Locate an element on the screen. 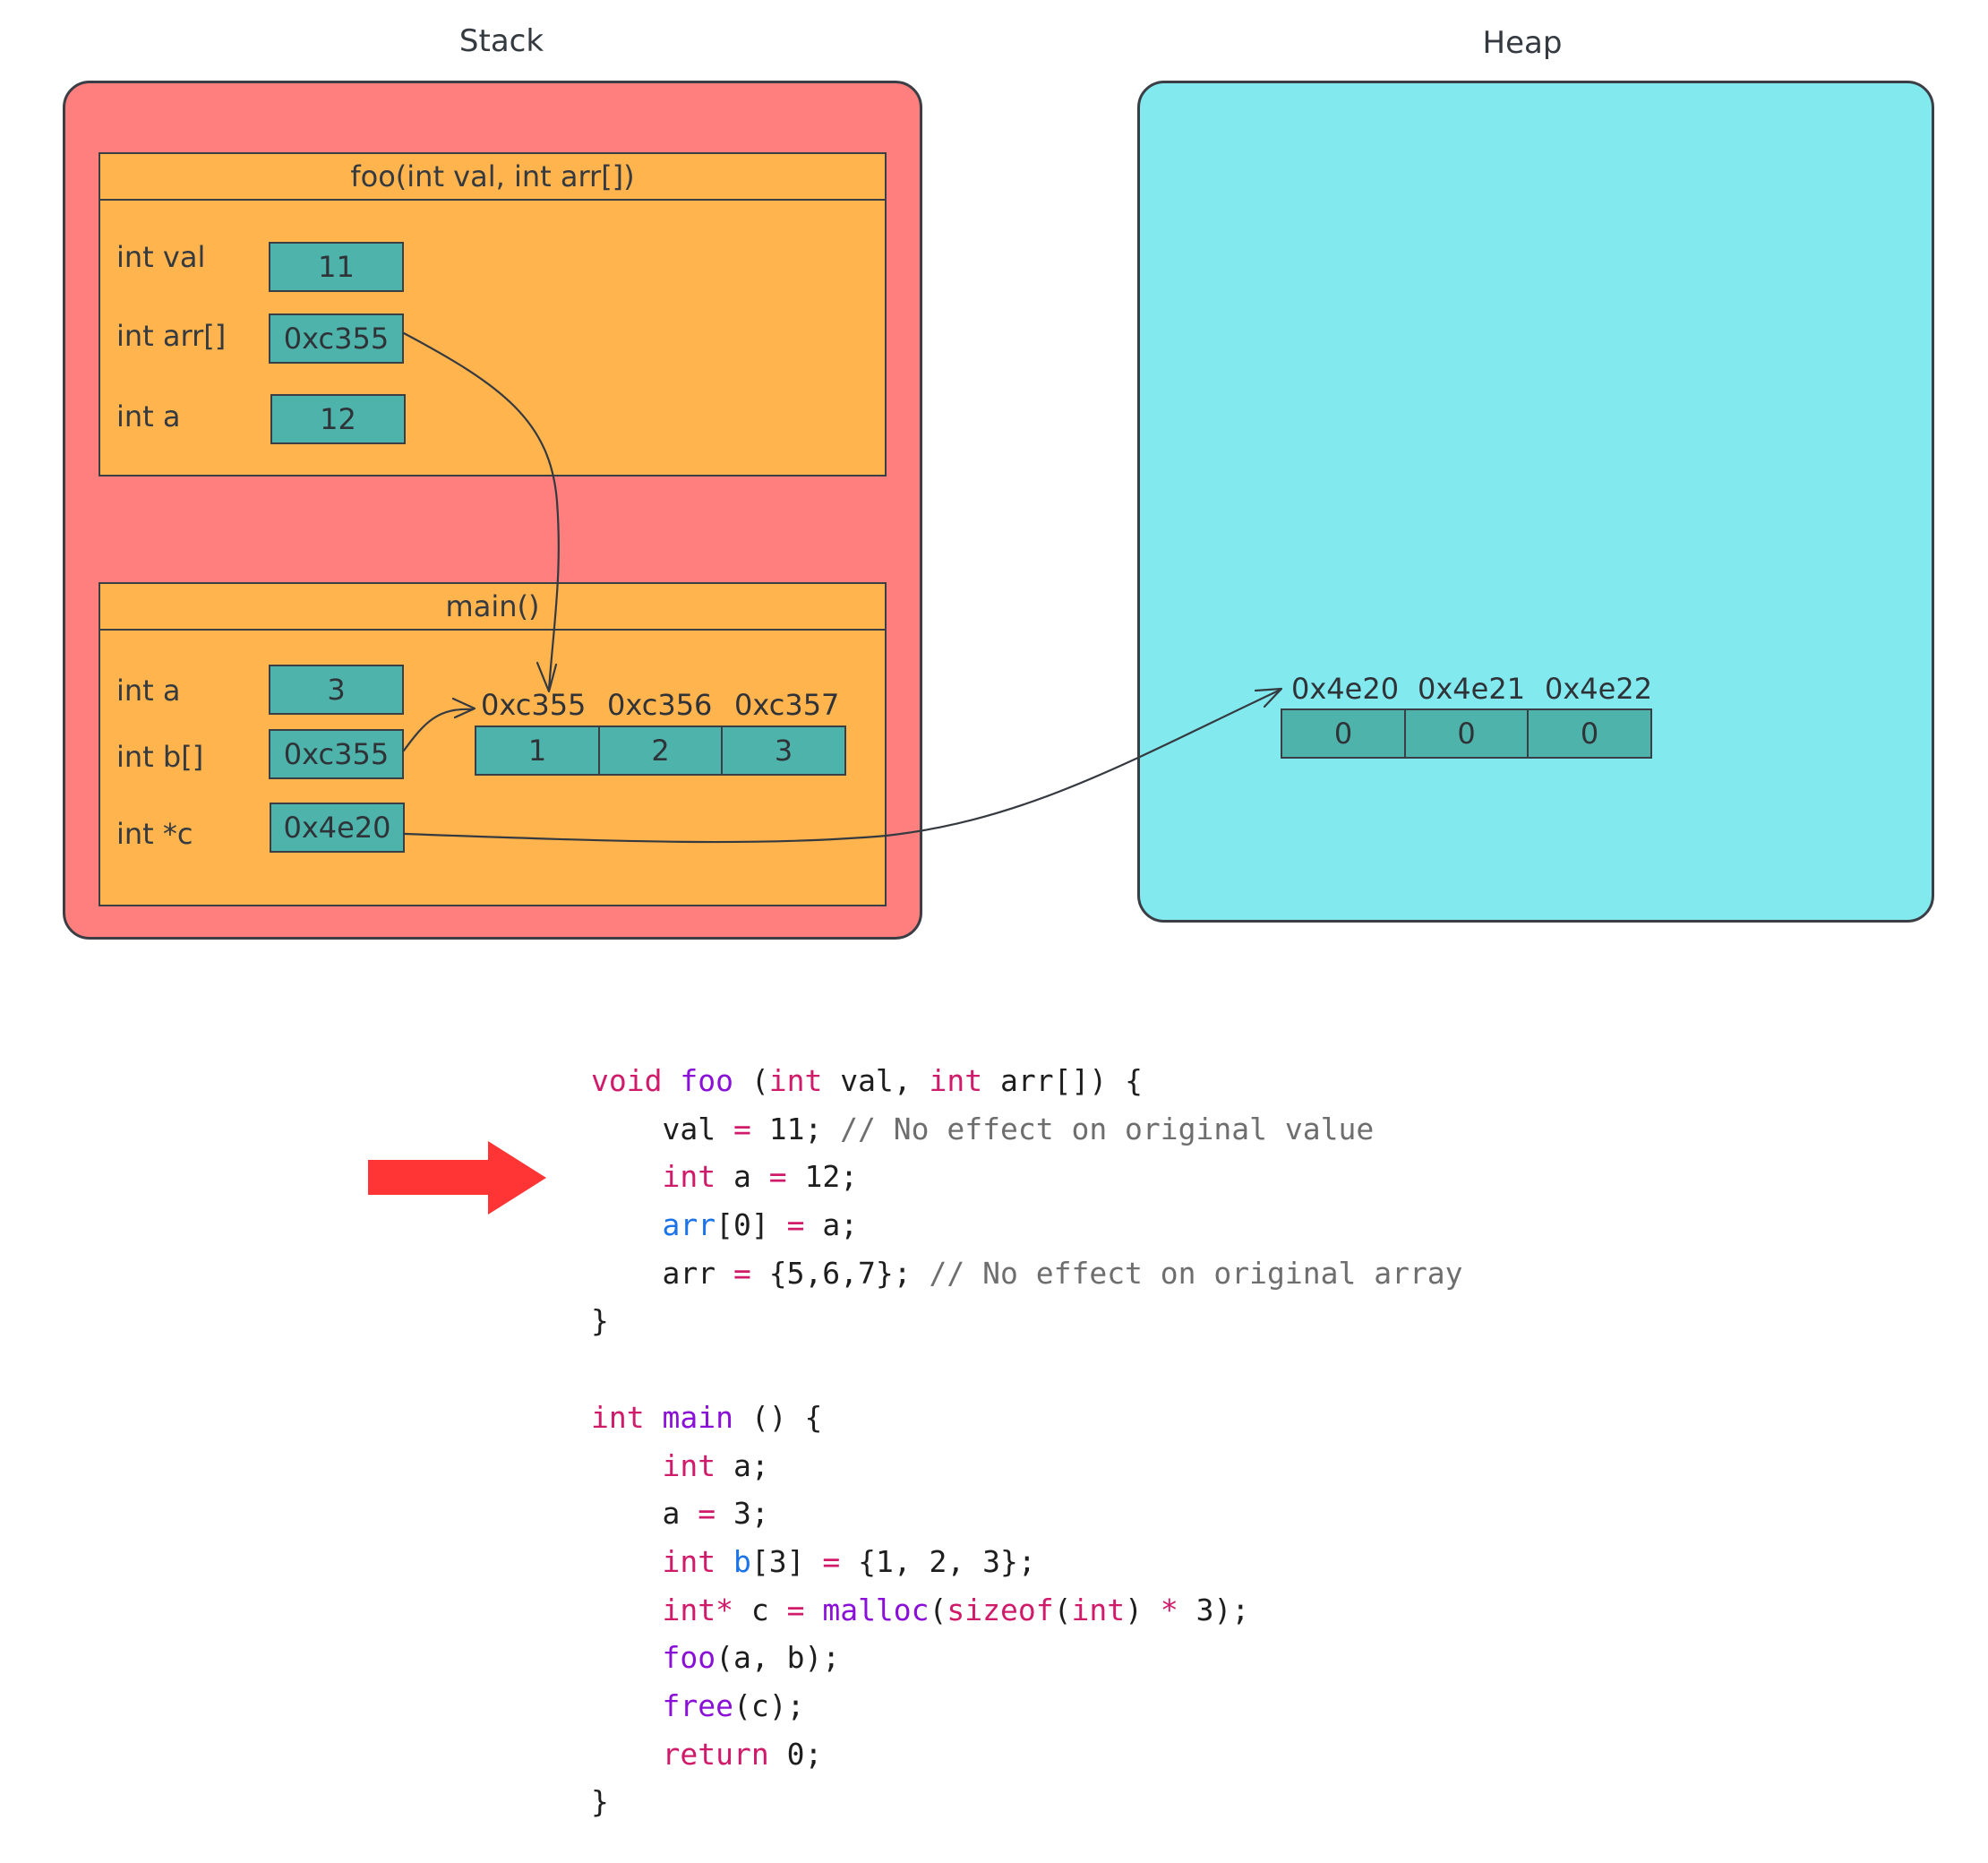 Image resolution: width=1988 pixels, height=1863 pixels. code-token: 12; is located at coordinates (822, 1177).